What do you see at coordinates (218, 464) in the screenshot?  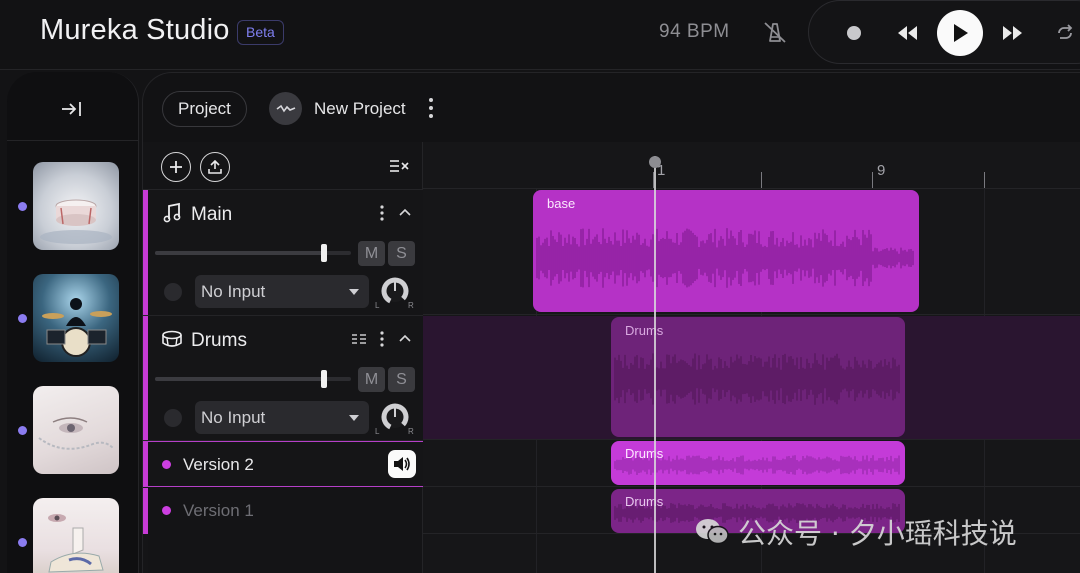 I see `version-name: Version 2` at bounding box center [218, 464].